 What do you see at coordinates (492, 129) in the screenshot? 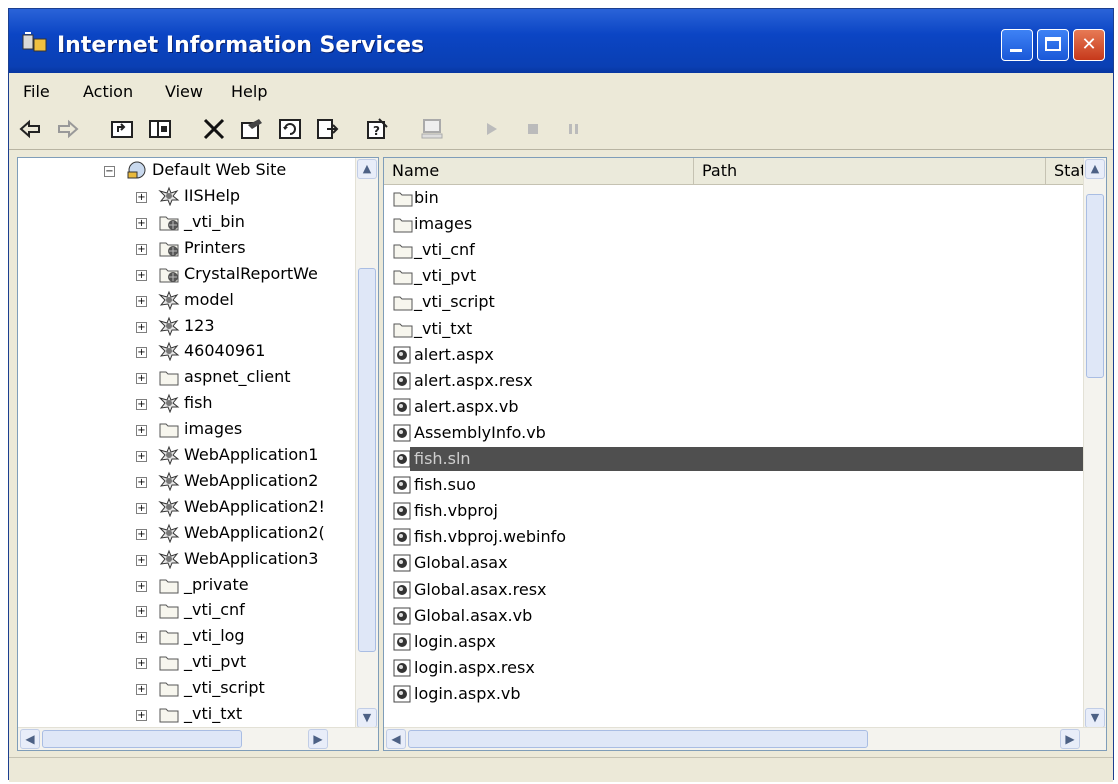
I see `start-icon` at bounding box center [492, 129].